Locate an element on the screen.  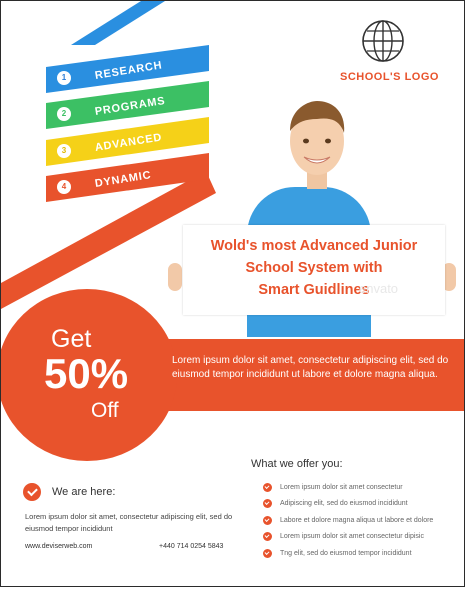
promo-percent: 50% is located at coordinates (86, 373).